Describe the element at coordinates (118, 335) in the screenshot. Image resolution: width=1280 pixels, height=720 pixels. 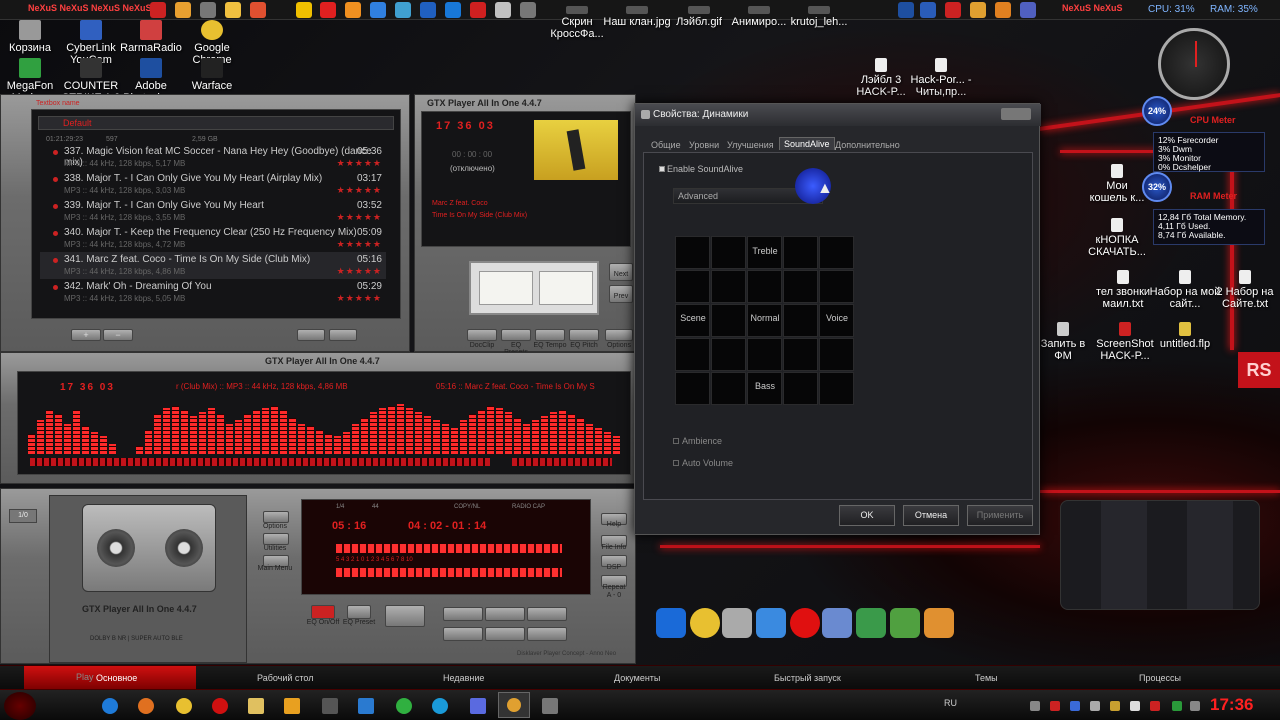
I see `remove-track-button: −` at that location.